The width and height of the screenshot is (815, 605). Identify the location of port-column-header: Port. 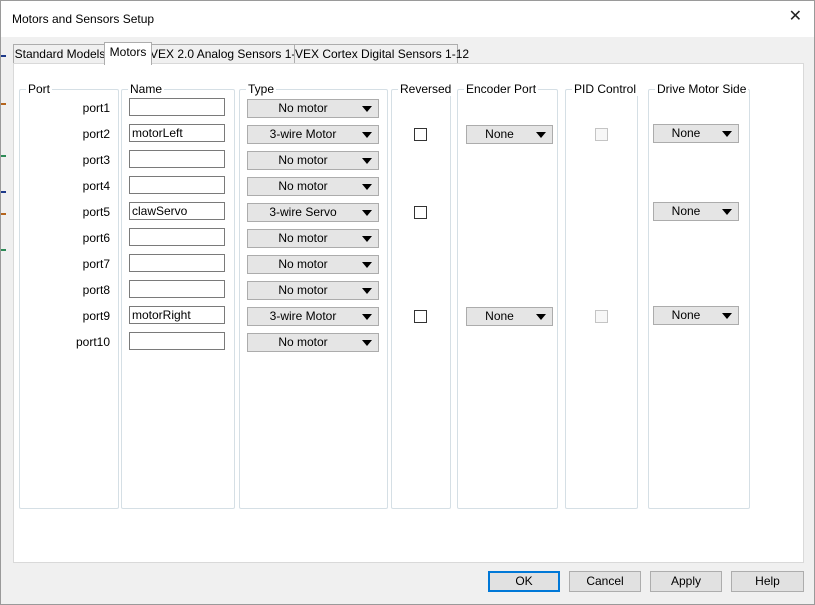
(39, 89).